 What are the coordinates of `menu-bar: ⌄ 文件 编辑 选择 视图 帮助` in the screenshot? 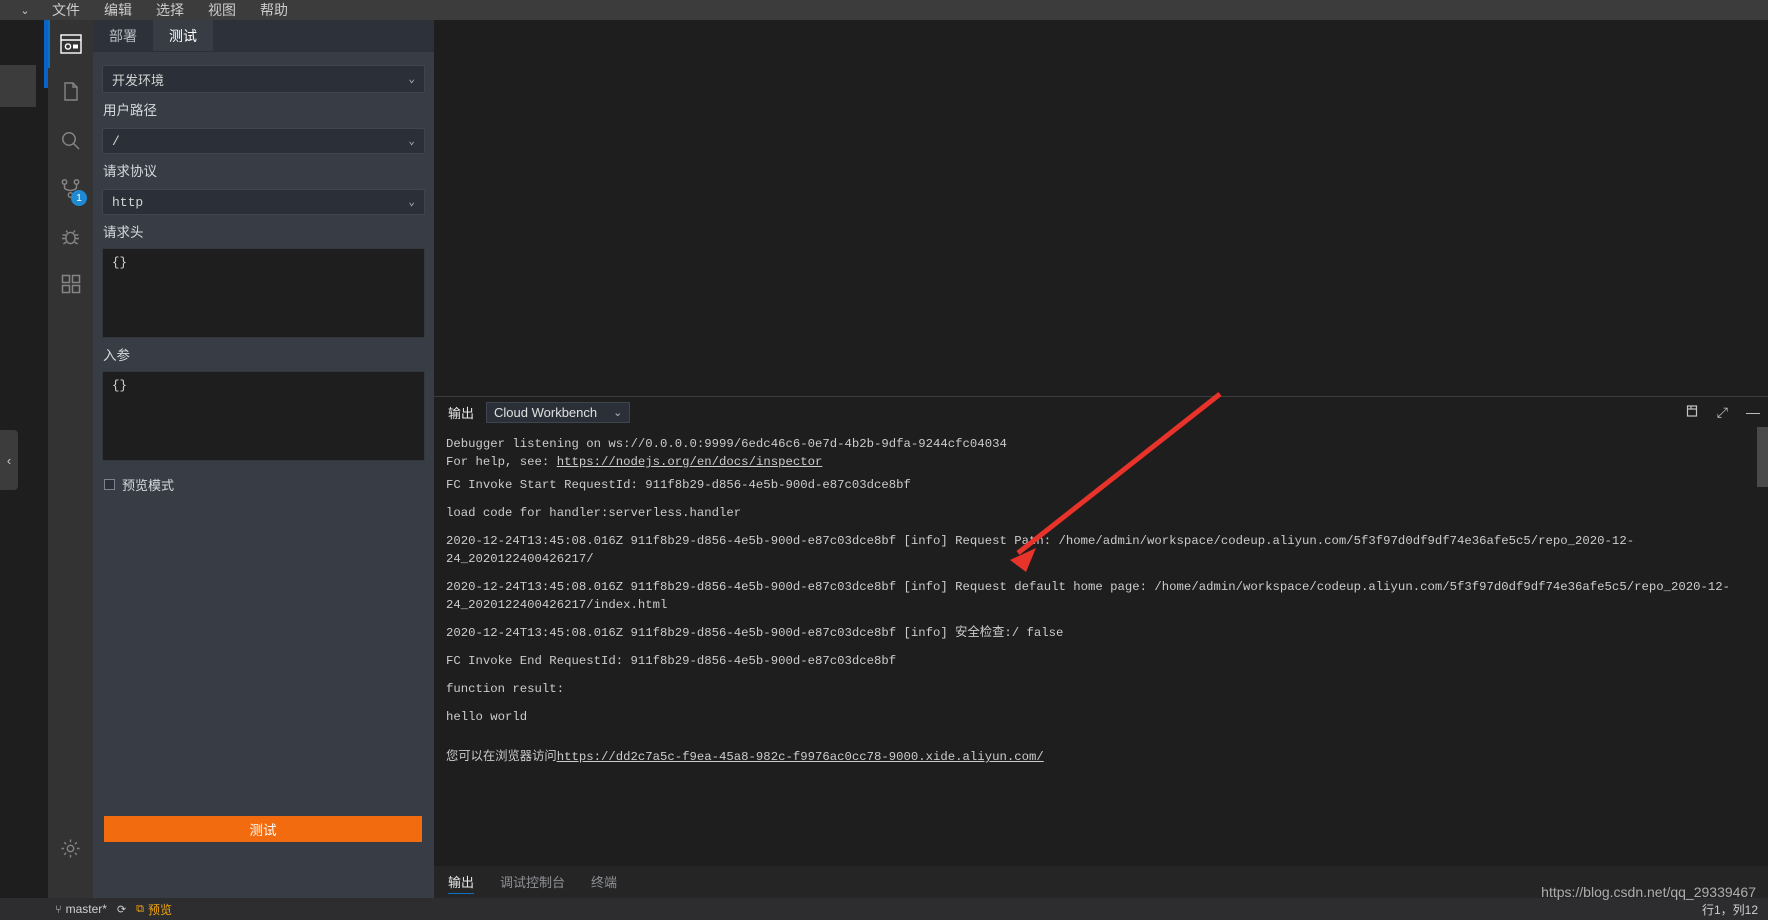 It's located at (884, 10).